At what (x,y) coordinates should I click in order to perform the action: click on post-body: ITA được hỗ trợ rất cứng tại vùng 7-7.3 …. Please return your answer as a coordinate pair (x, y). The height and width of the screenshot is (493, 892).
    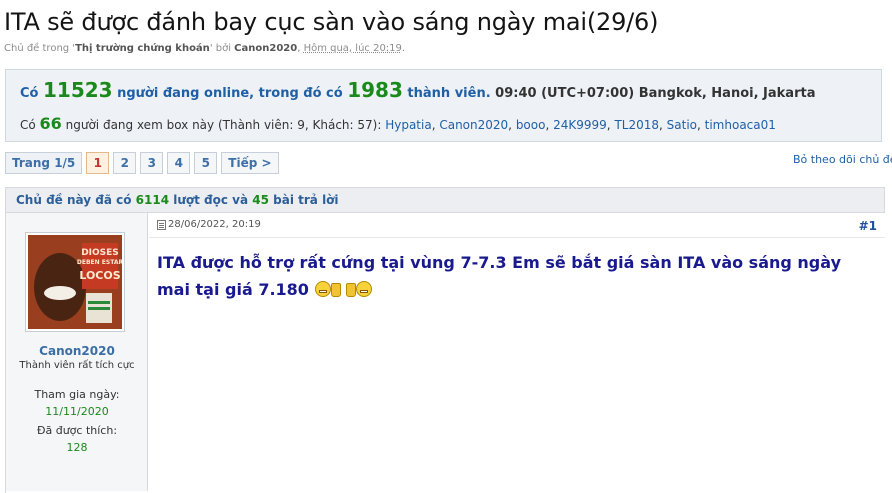
    Looking at the image, I should click on (517, 276).